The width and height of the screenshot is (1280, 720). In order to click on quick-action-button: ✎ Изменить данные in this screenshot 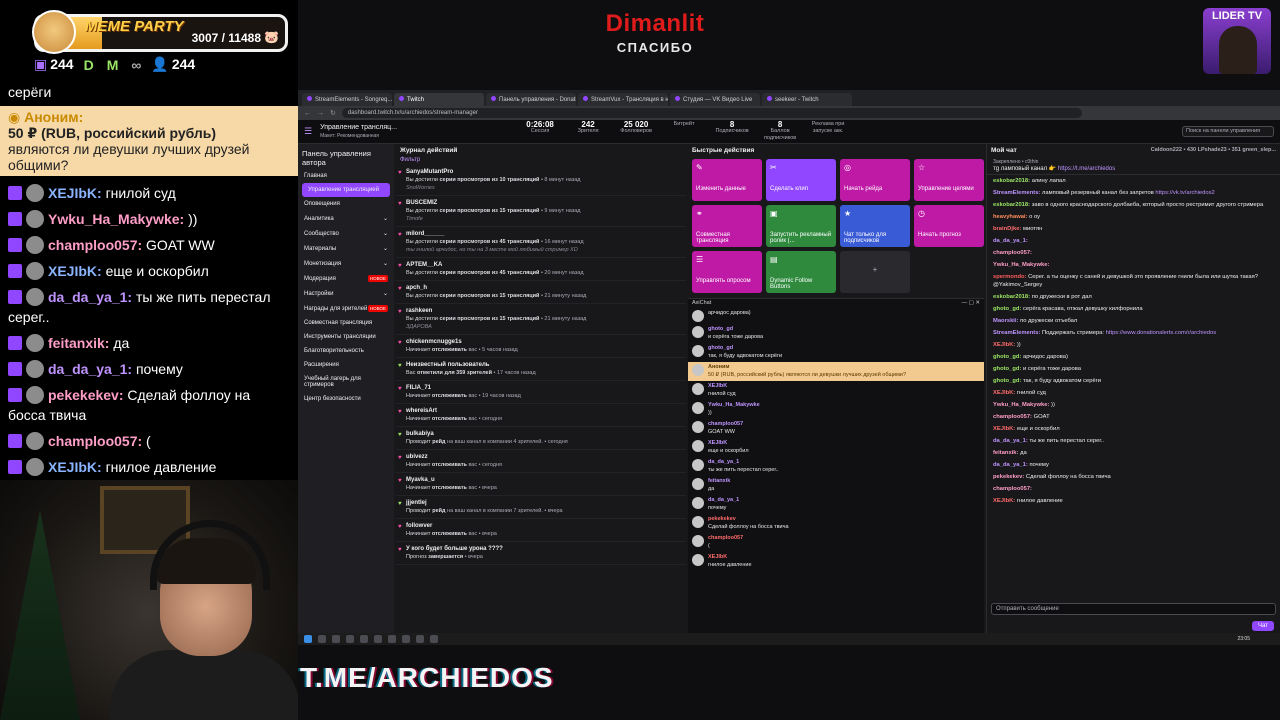, I will do `click(727, 180)`.